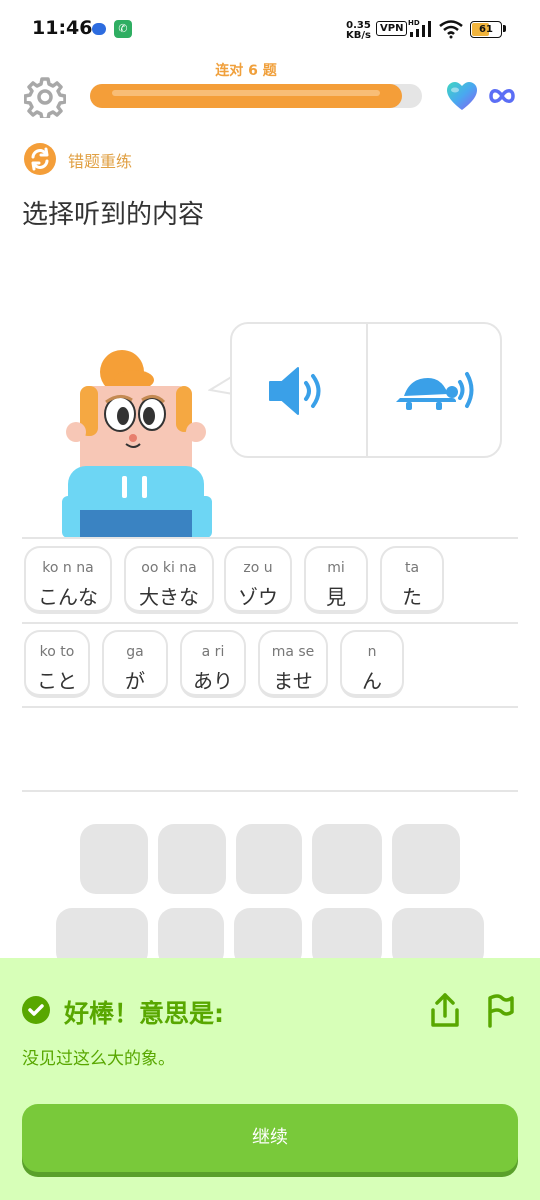  I want to click on word-tile: oo ki na 大きな, so click(169, 580).